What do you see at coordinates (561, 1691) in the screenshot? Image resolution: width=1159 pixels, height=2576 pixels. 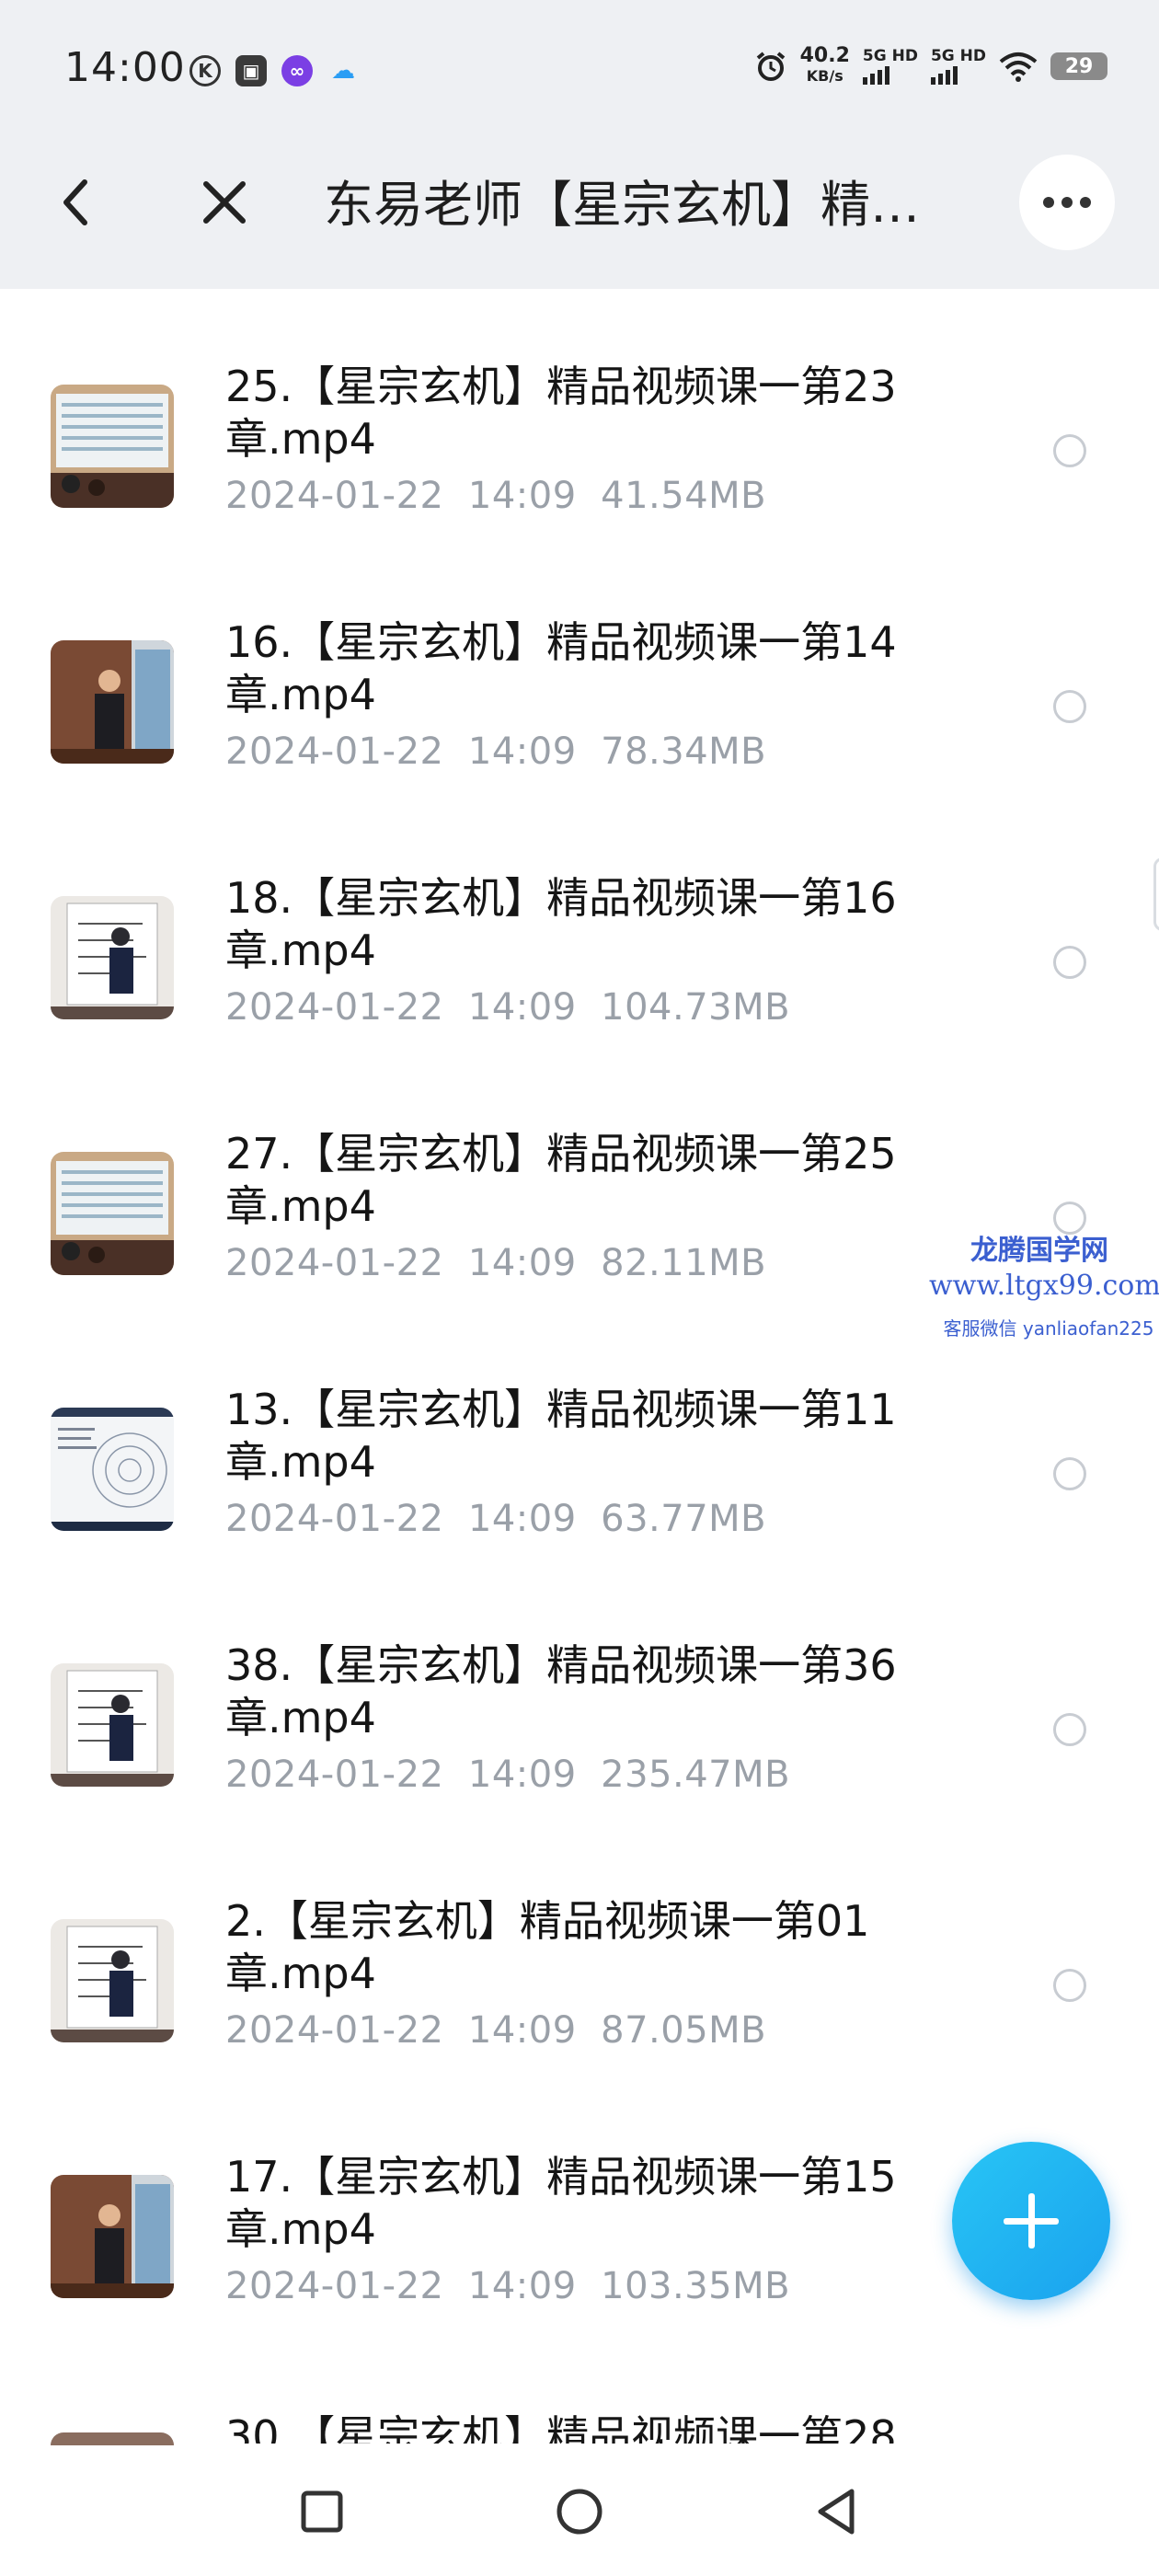 I see `file-name: 38.【星宗玄机】精品视频课一第36章.mp4` at bounding box center [561, 1691].